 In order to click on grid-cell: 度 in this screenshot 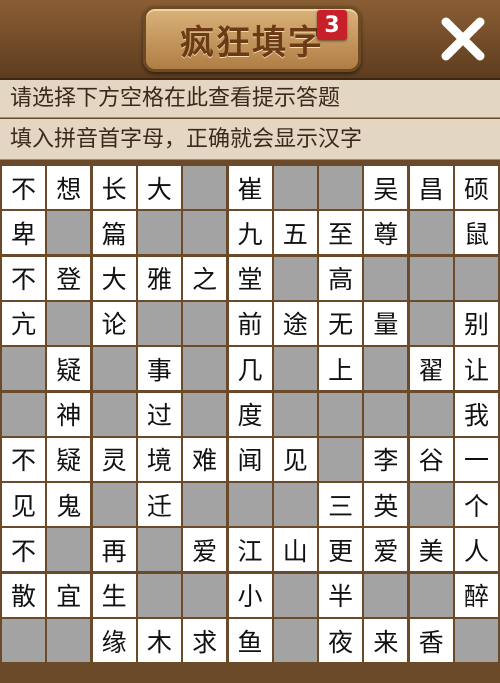, I will do `click(250, 414)`.